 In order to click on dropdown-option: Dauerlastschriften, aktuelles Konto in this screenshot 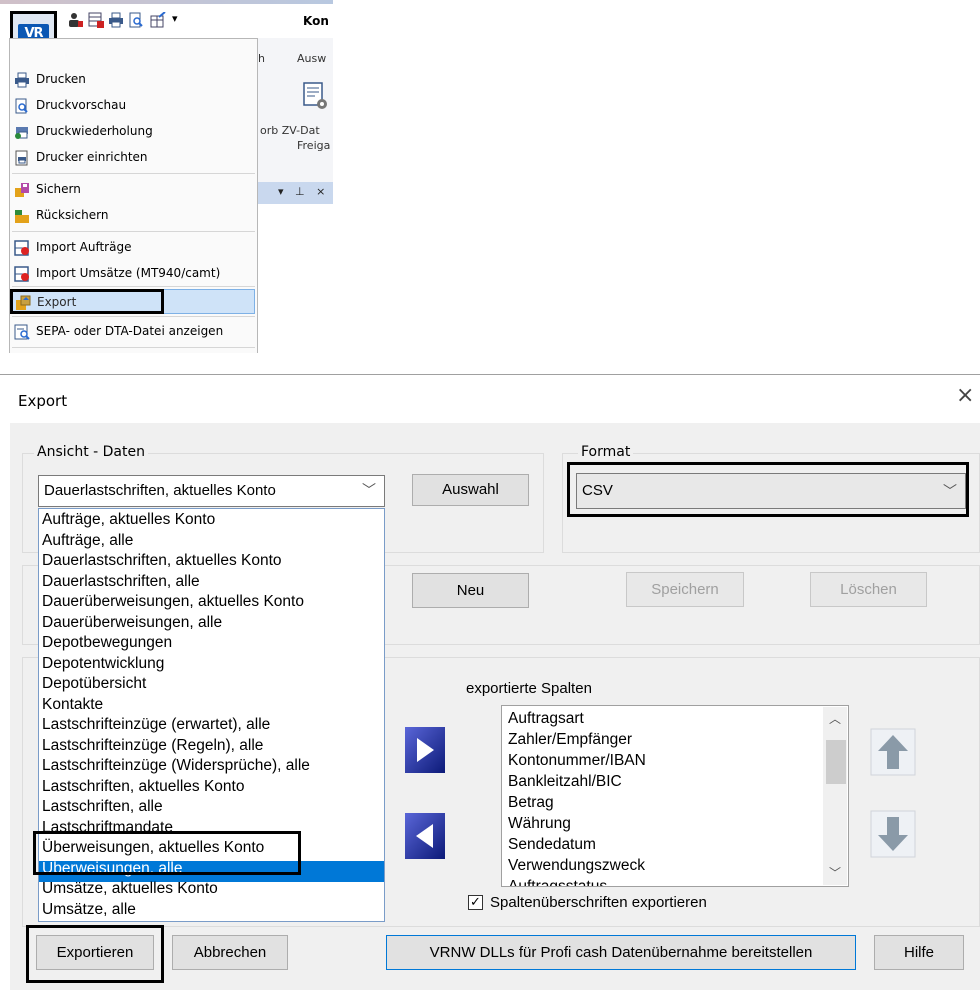, I will do `click(162, 561)`.